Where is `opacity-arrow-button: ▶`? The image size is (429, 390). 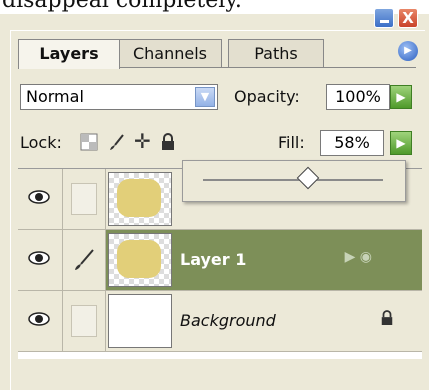
opacity-arrow-button: ▶ is located at coordinates (401, 97).